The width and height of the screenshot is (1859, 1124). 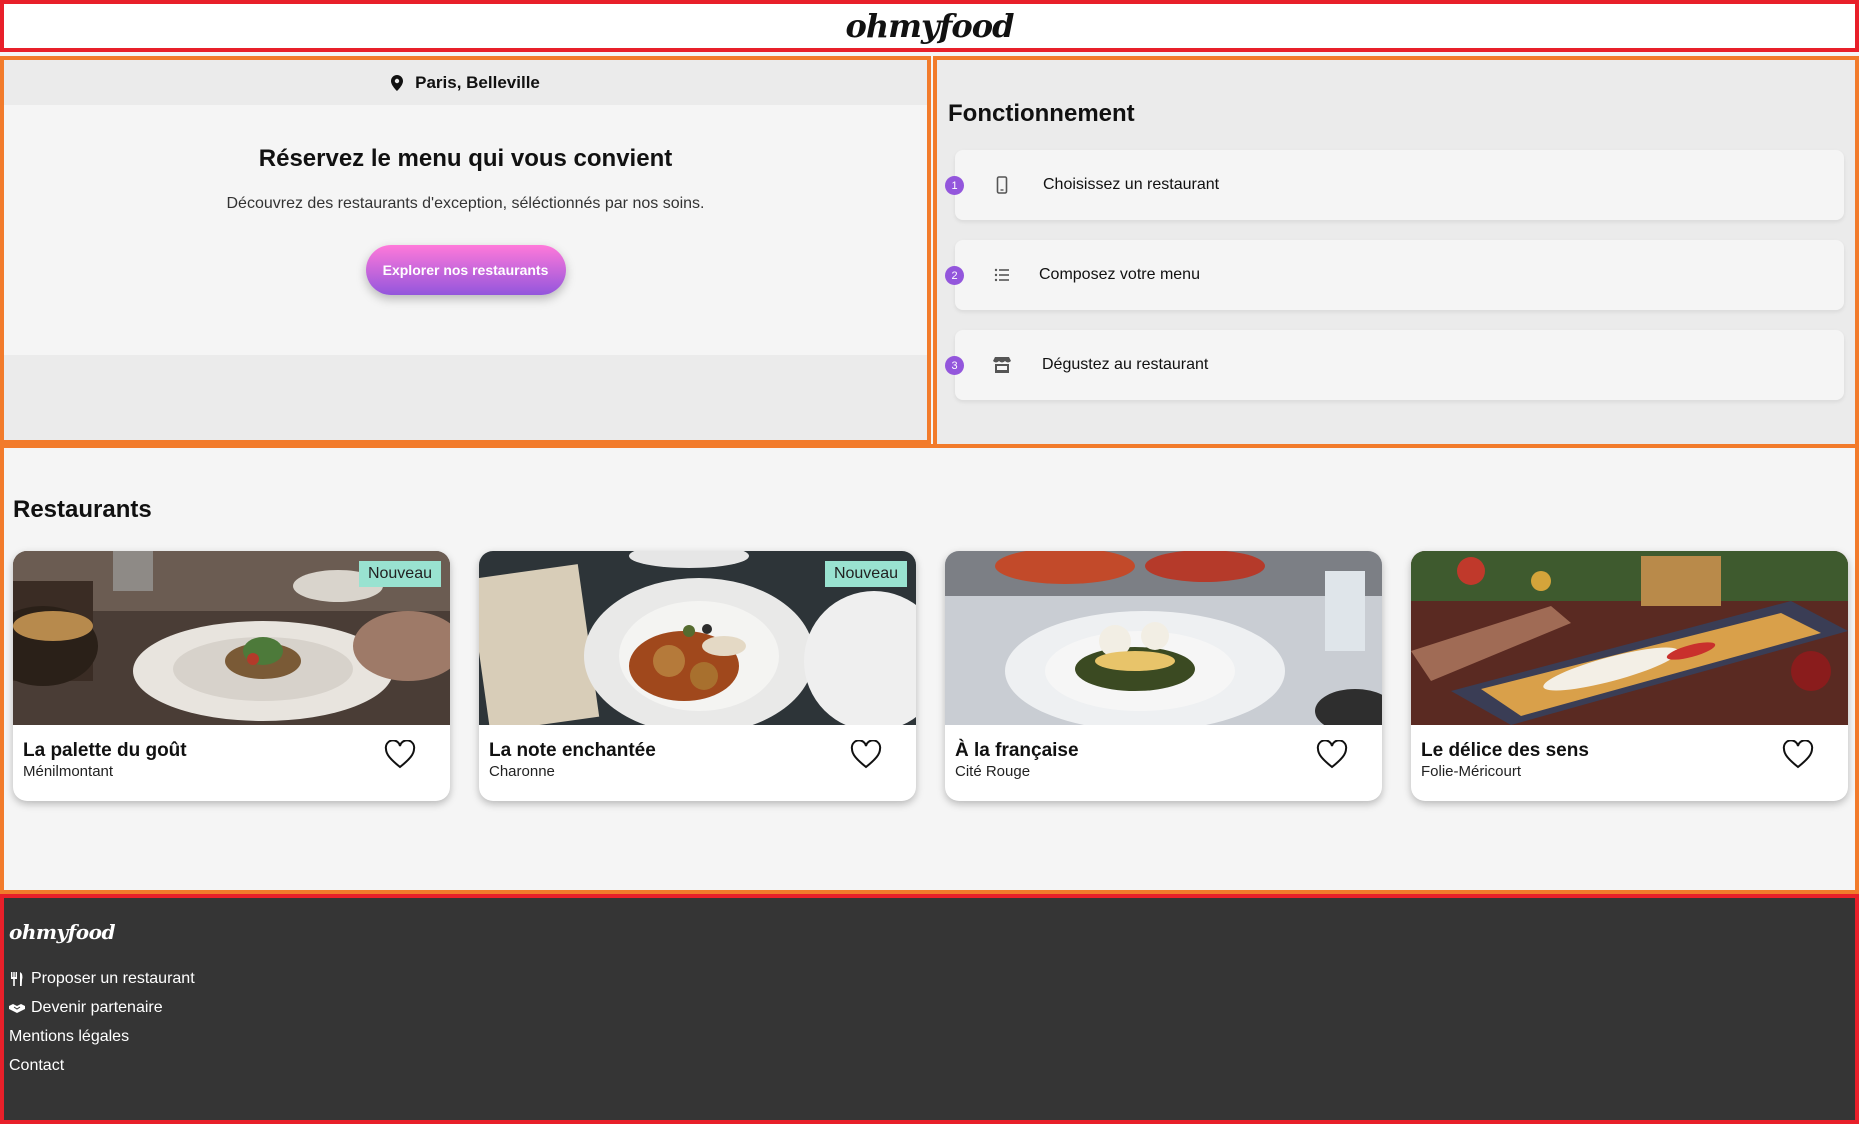 I want to click on footer-link-contact: Contact, so click(x=36, y=1066).